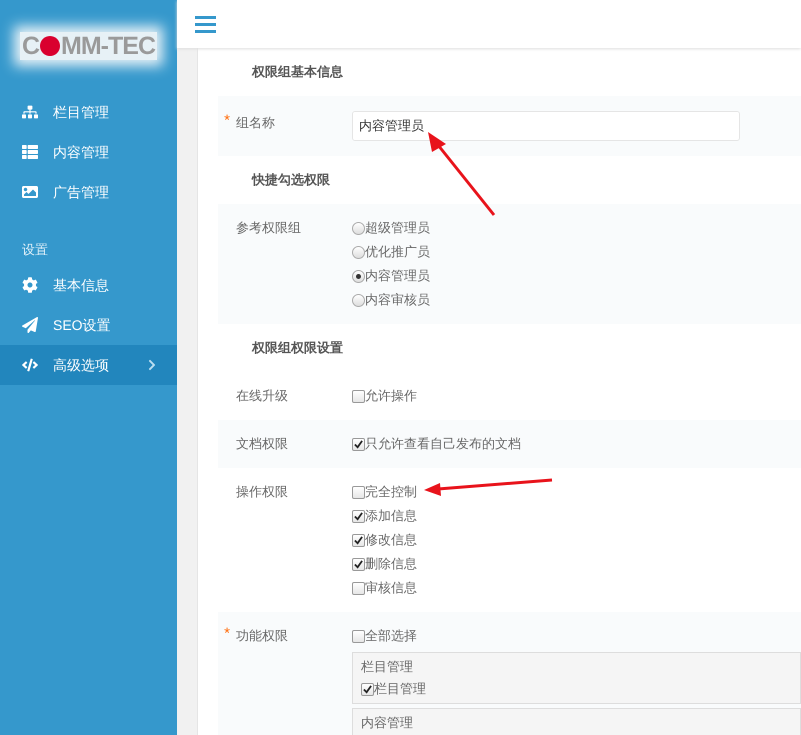 This screenshot has height=735, width=801. Describe the element at coordinates (297, 72) in the screenshot. I see `section-title: 权限组基本信息` at that location.